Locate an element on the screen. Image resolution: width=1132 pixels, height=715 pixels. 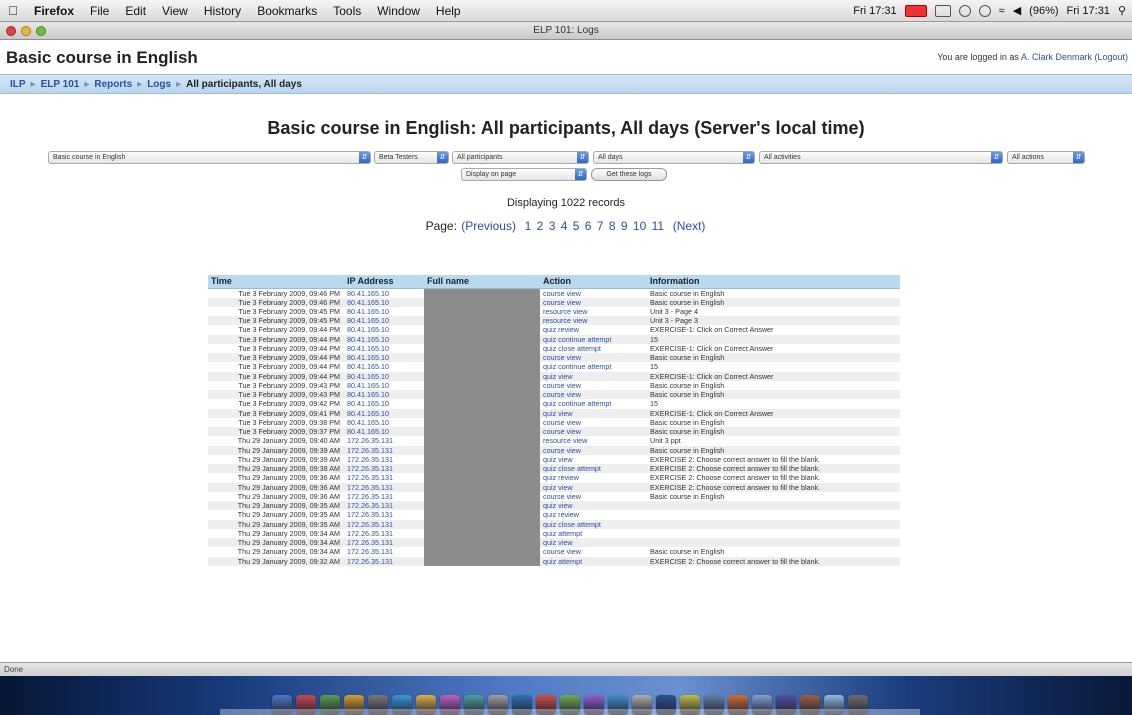
cell-action: resource view is located at coordinates (593, 311).